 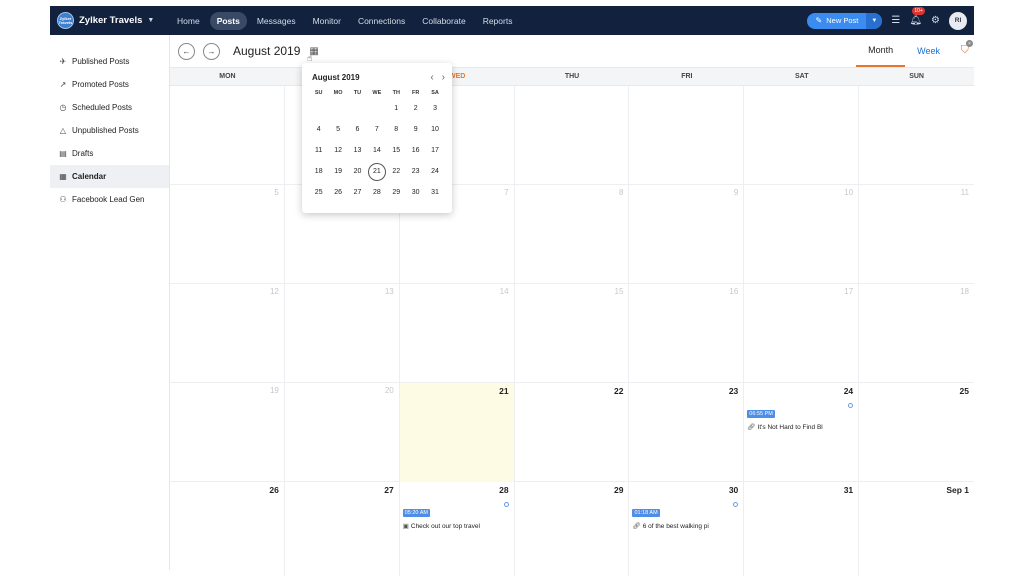 I want to click on datepicker-day: 4, so click(x=318, y=129).